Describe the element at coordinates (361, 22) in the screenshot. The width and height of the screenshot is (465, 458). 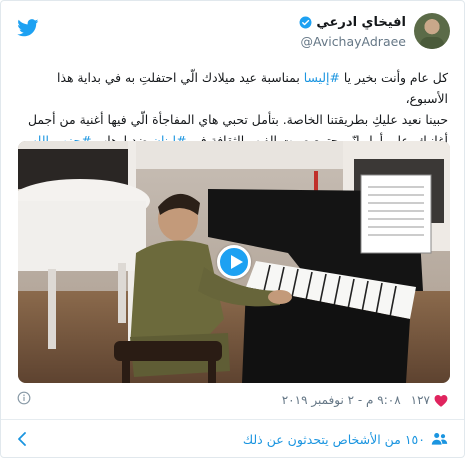
I see `display-name: افيخاي ادرعي` at that location.